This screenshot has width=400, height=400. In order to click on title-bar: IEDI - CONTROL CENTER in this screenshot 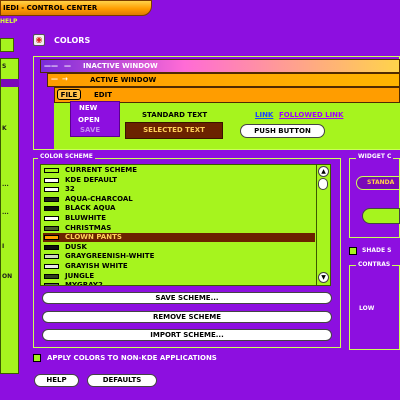, I will do `click(76, 8)`.